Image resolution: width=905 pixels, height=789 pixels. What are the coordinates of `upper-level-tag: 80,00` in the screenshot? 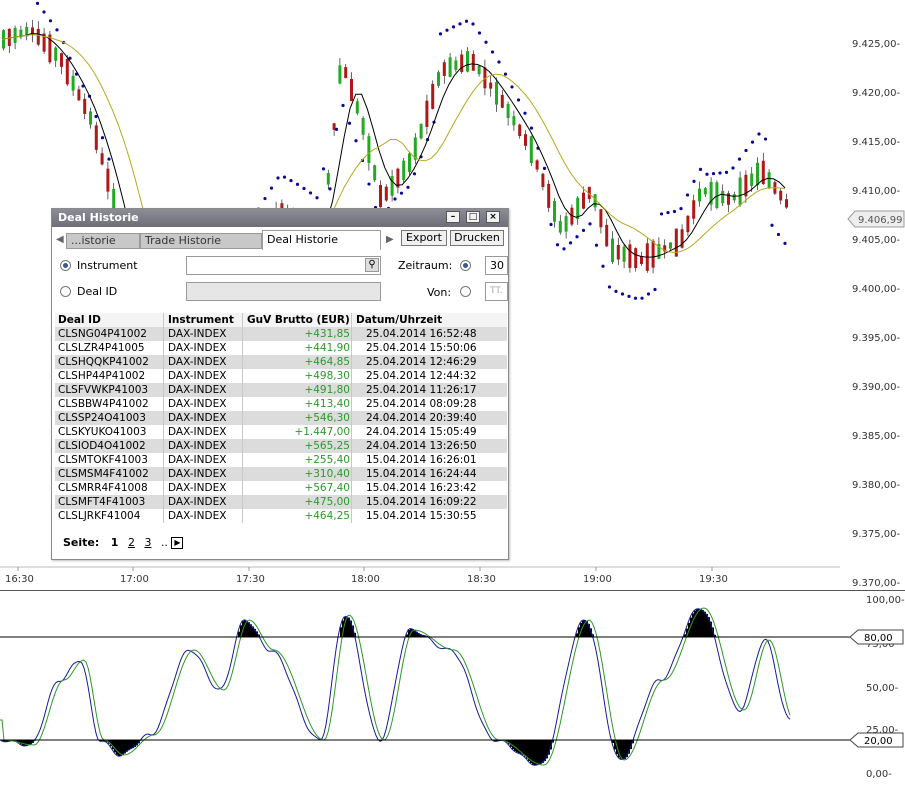 It's located at (876, 637).